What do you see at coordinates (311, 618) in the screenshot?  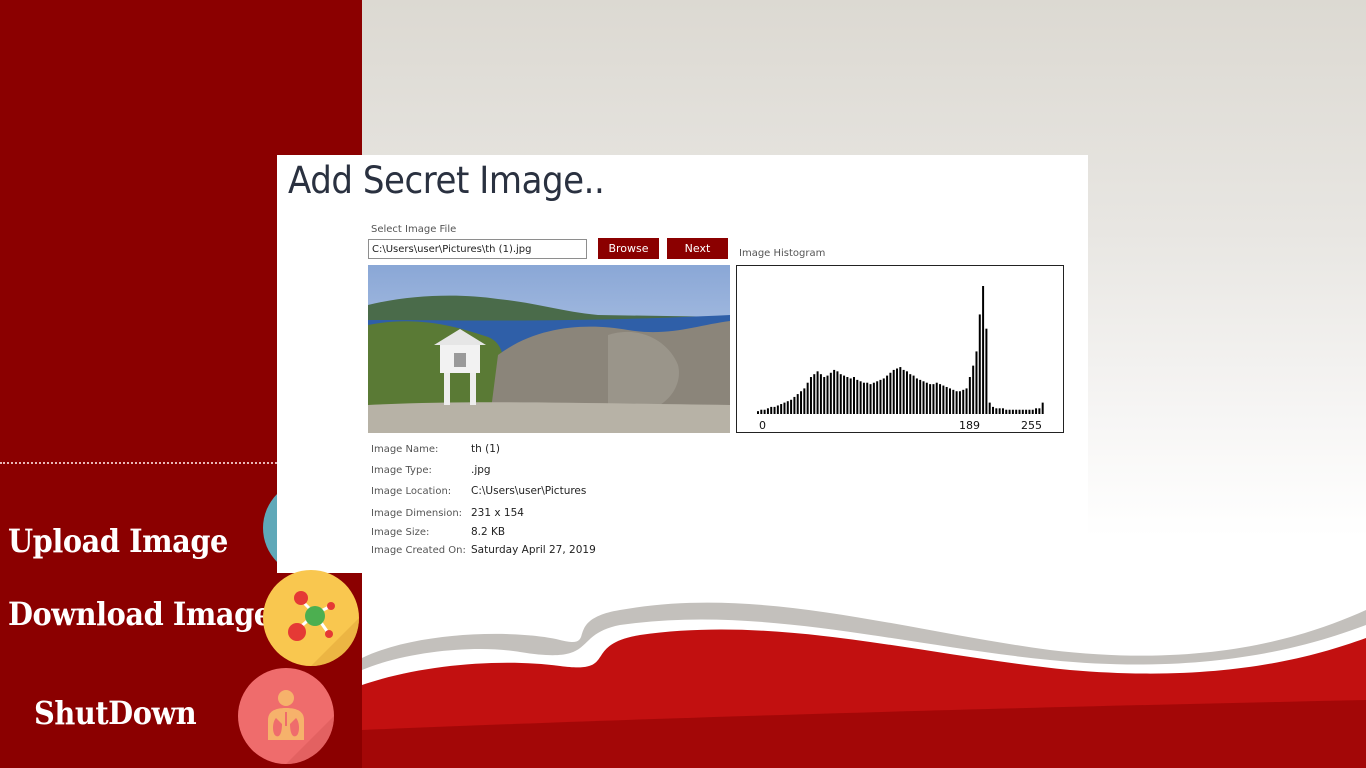 I see `molecule-icon` at bounding box center [311, 618].